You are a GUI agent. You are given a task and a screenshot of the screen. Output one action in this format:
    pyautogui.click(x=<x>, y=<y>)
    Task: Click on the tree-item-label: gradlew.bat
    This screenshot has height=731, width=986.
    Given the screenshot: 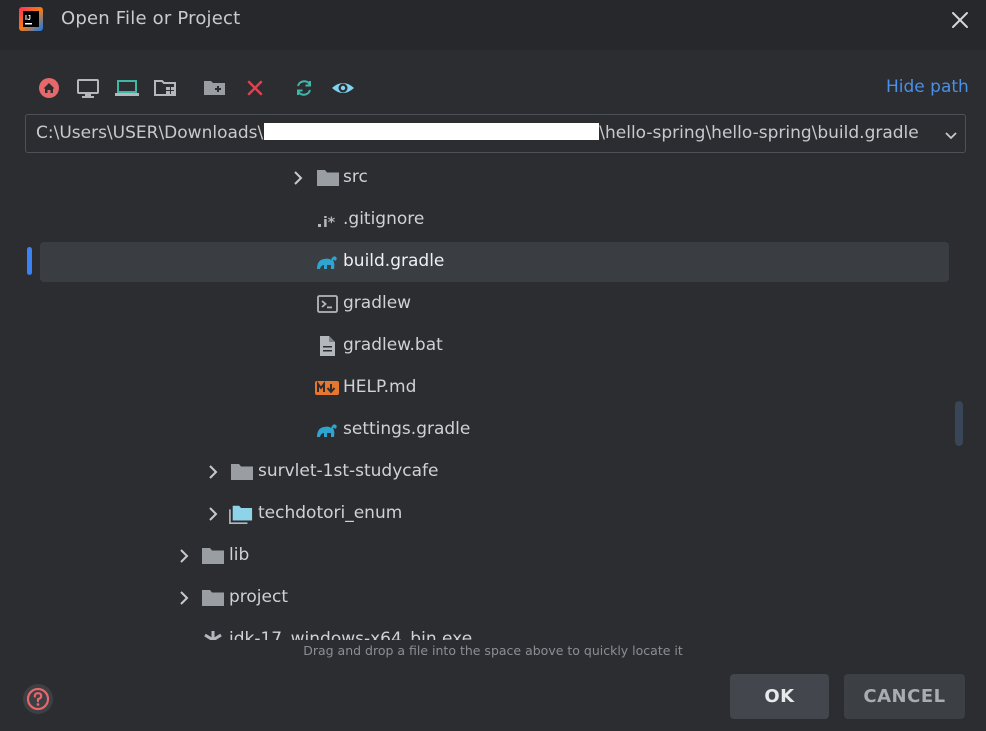 What is the action you would take?
    pyautogui.click(x=393, y=345)
    